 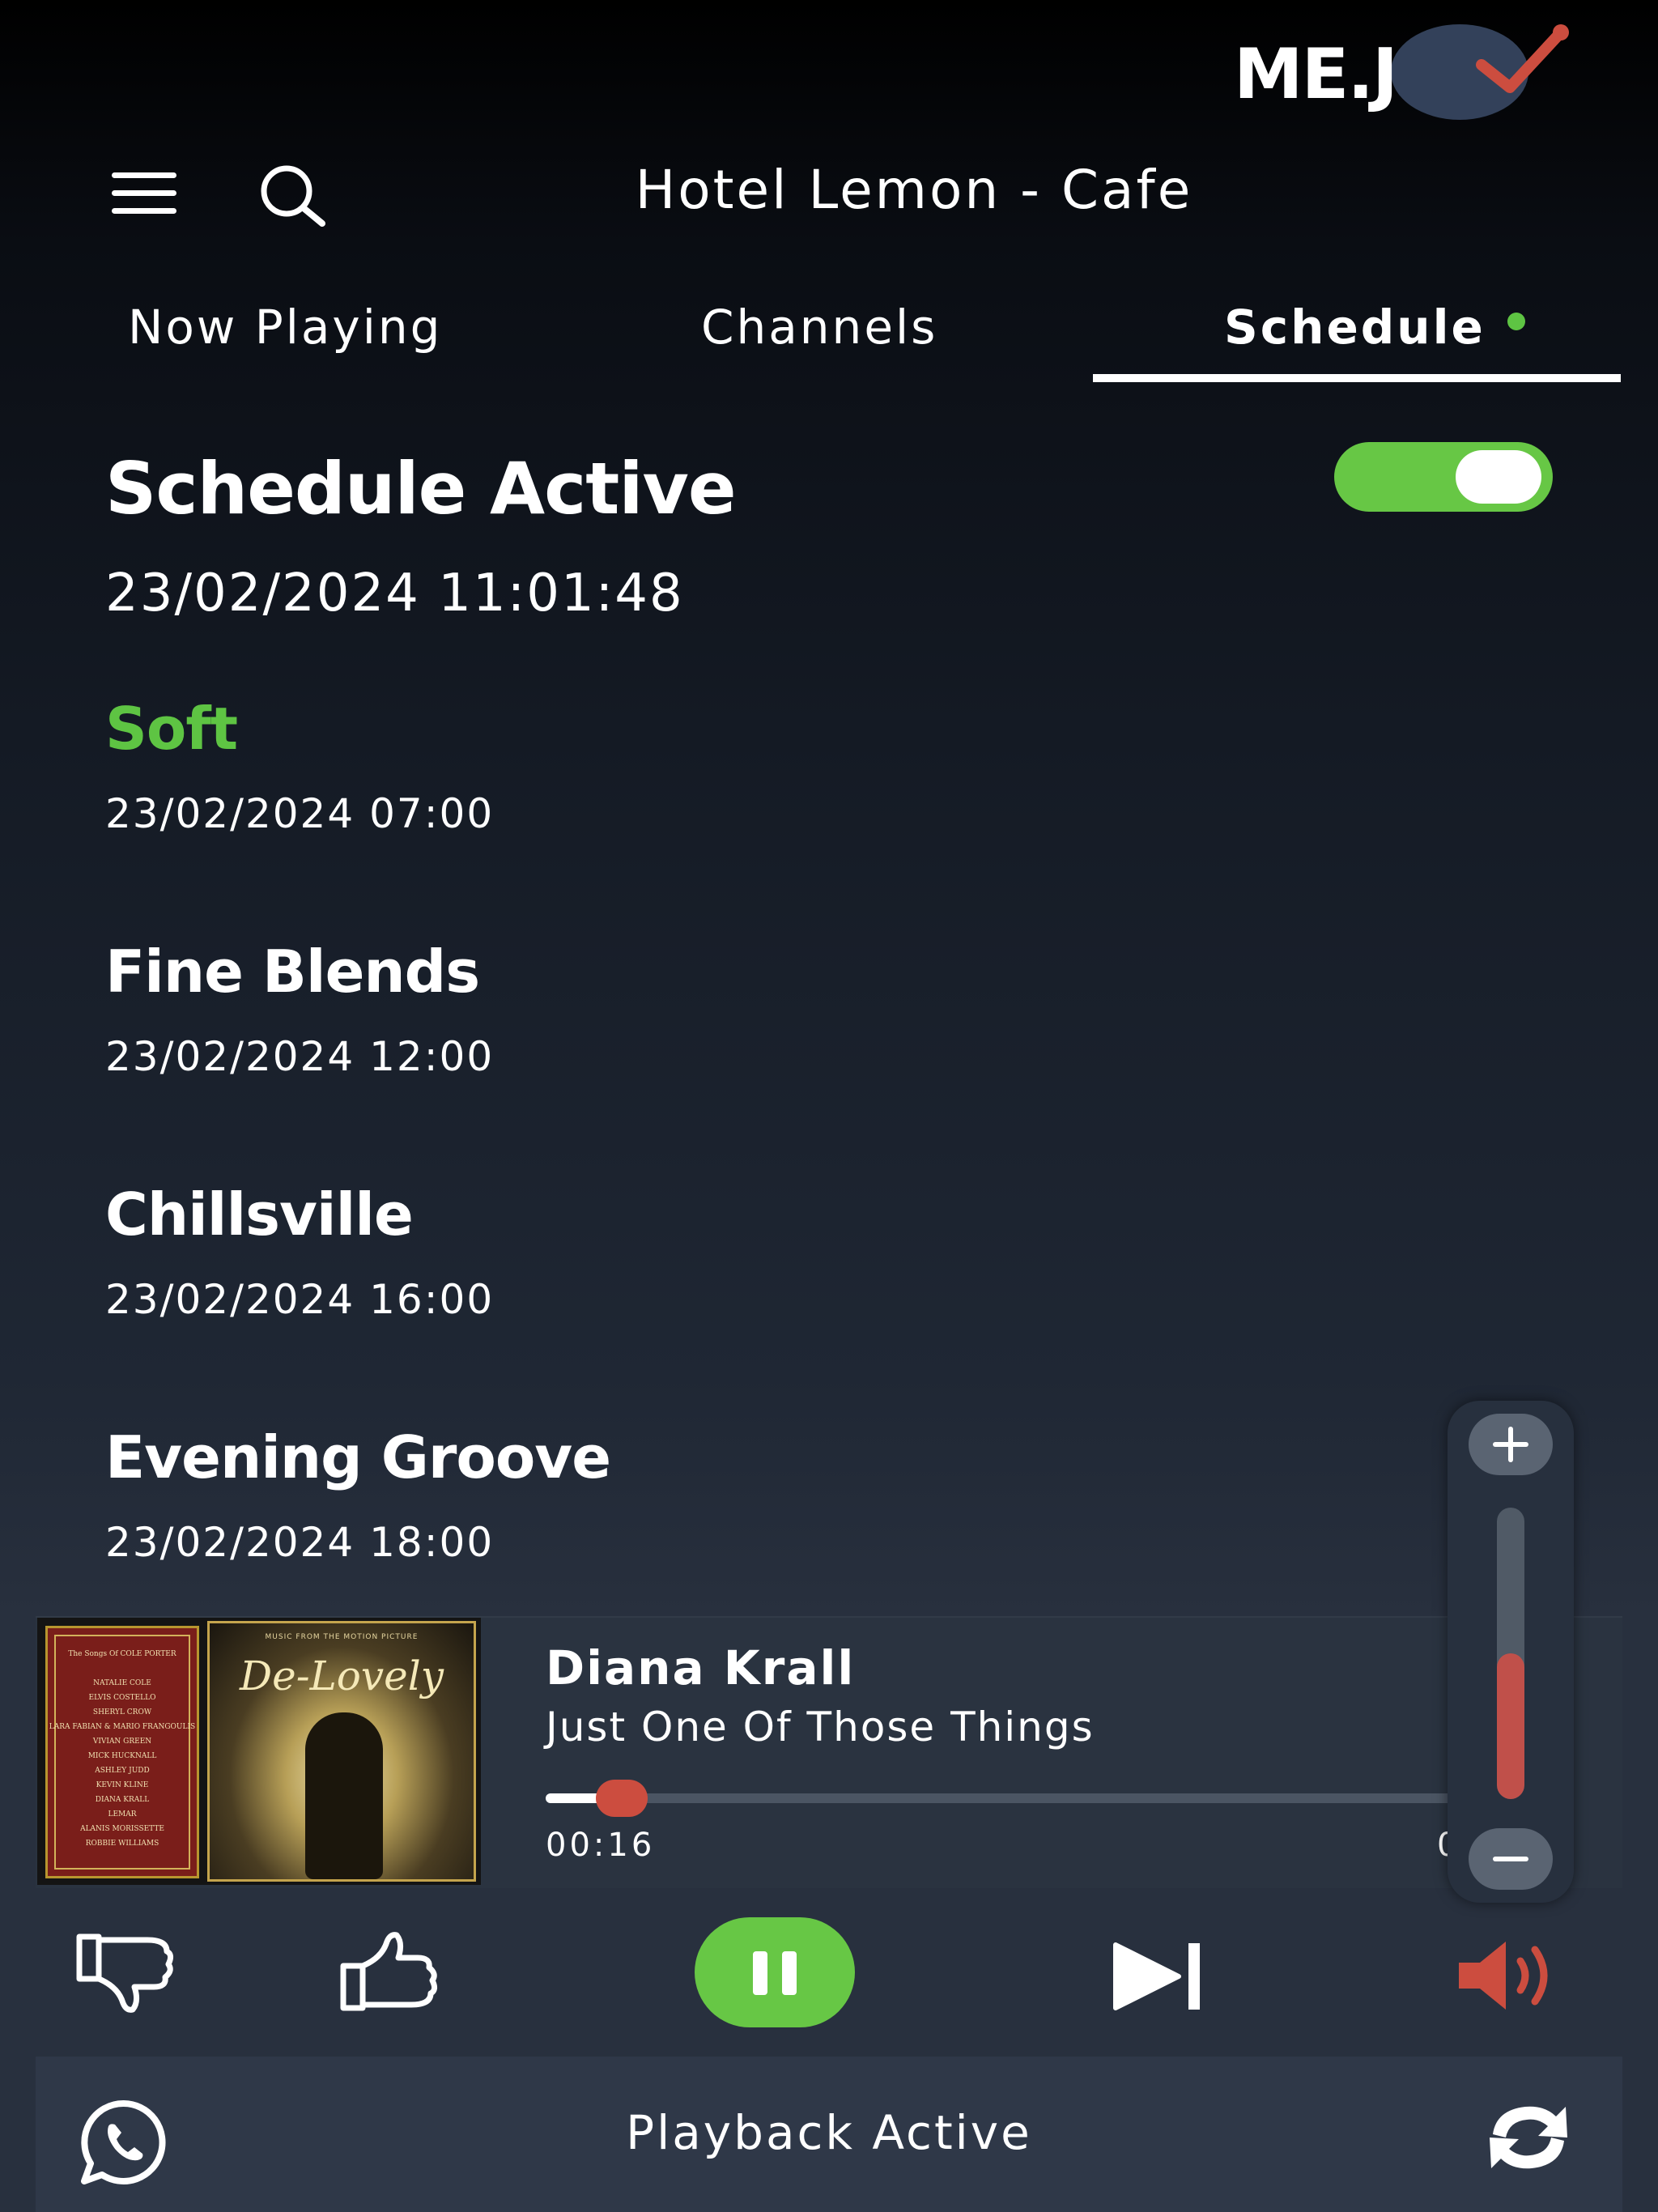 What do you see at coordinates (122, 1844) in the screenshot?
I see `album-performer: ROBBIE WILLIAMS` at bounding box center [122, 1844].